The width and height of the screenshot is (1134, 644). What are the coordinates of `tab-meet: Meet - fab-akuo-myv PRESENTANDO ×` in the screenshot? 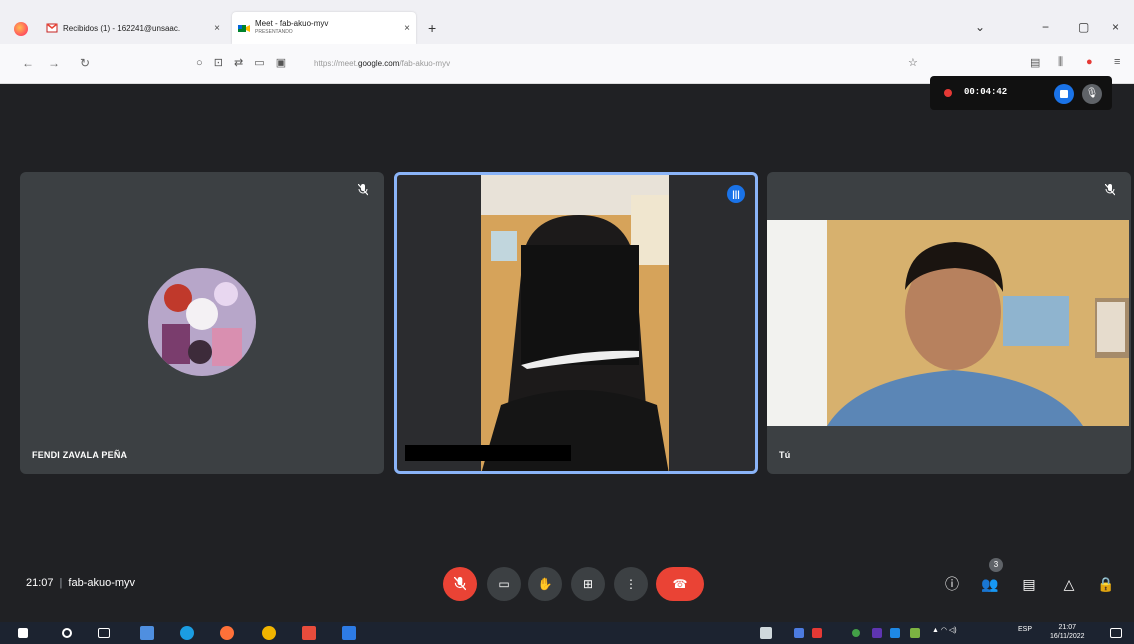 It's located at (324, 28).